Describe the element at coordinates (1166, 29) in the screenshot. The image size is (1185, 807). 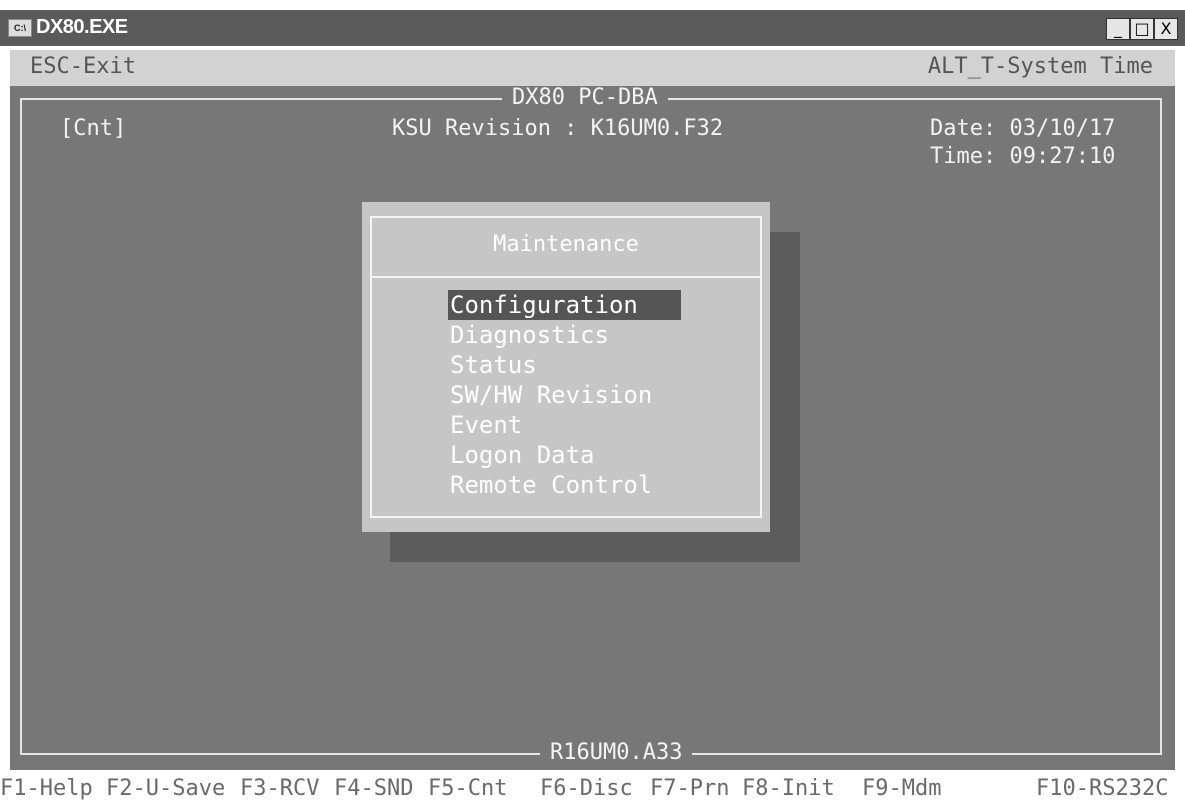
I see `close-button: X` at that location.